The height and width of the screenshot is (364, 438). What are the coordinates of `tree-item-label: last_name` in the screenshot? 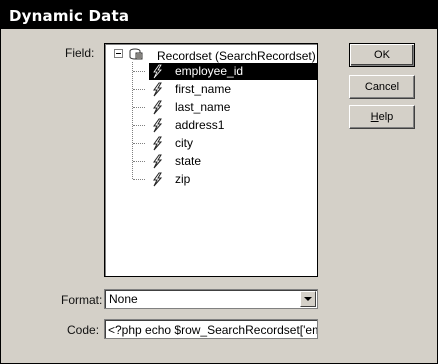 It's located at (203, 107).